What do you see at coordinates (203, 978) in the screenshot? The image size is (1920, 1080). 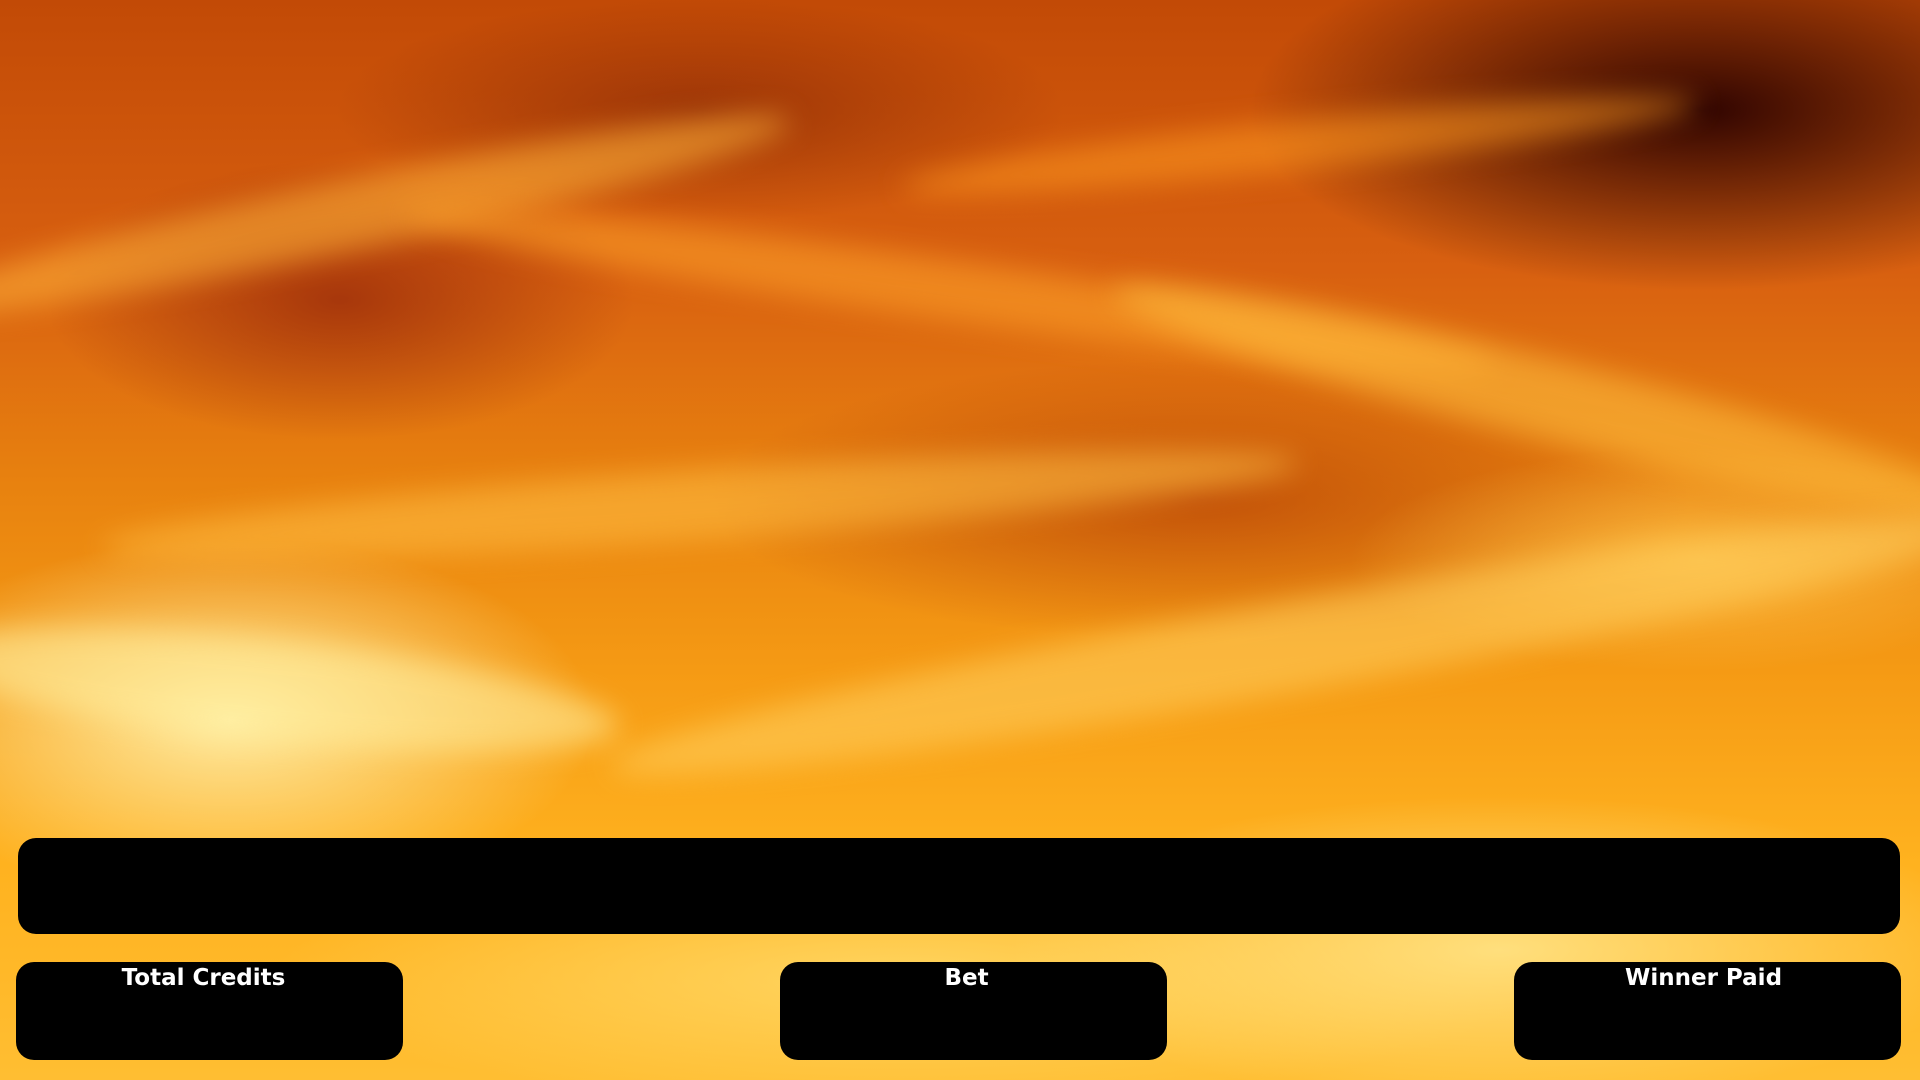 I see `total-credits-label: Total Credits` at bounding box center [203, 978].